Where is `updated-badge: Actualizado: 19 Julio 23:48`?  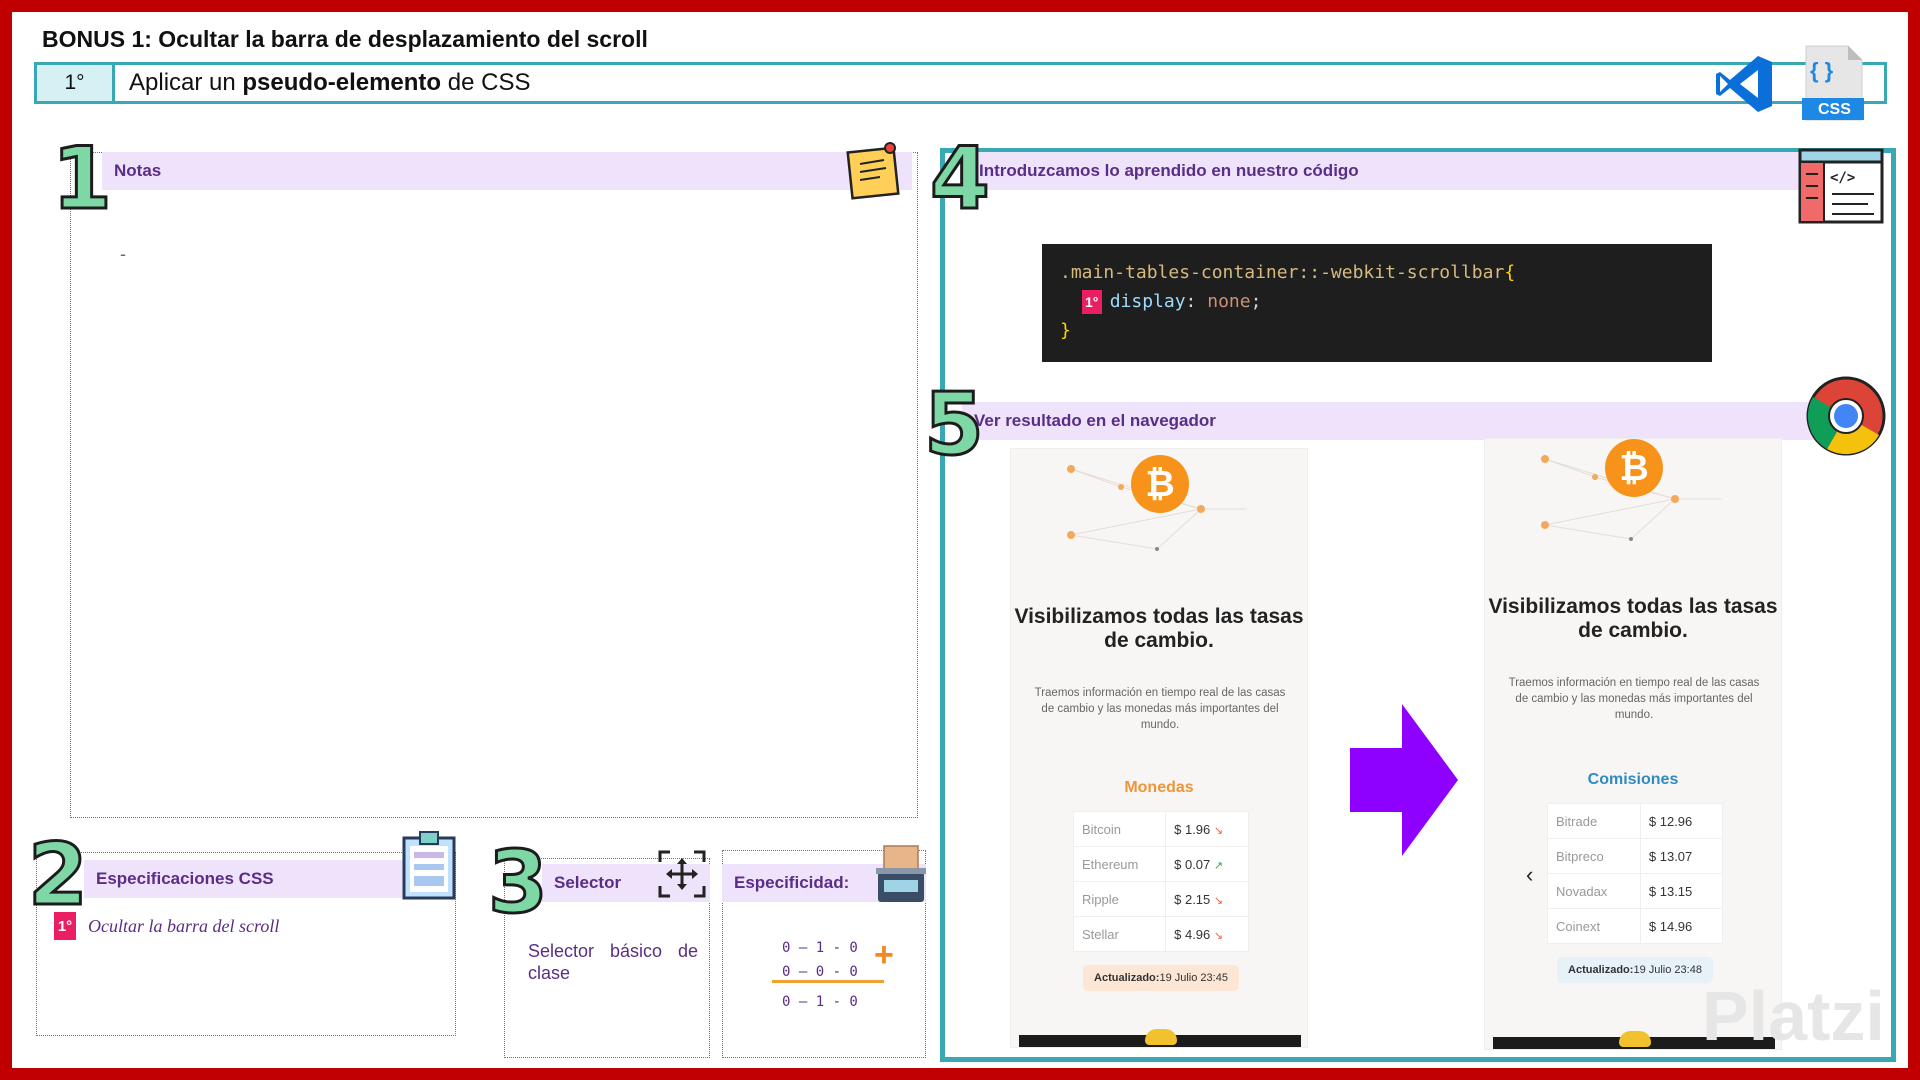 updated-badge: Actualizado: 19 Julio 23:48 is located at coordinates (1635, 970).